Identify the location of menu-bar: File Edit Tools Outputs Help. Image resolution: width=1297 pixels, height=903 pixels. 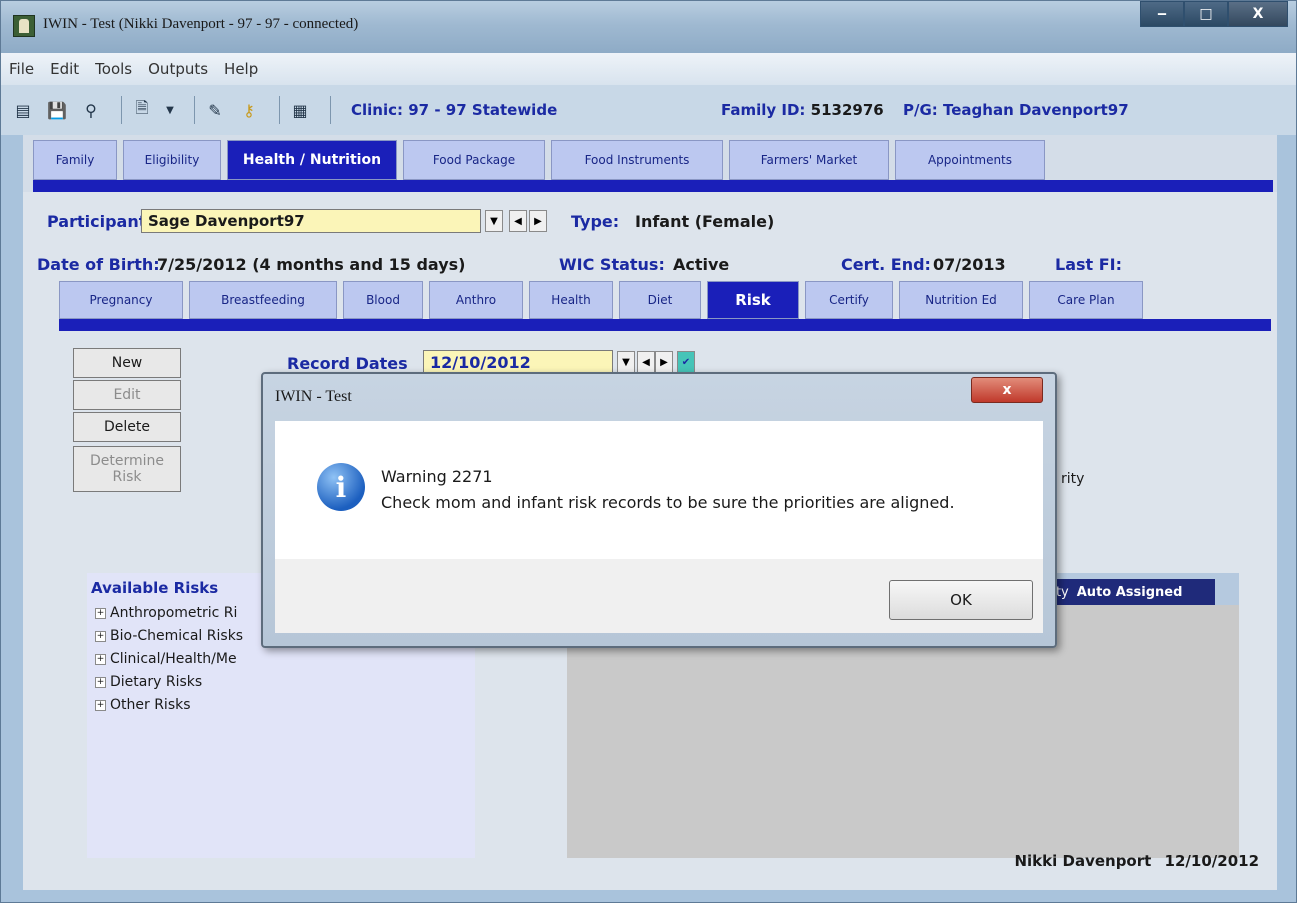
(648, 69).